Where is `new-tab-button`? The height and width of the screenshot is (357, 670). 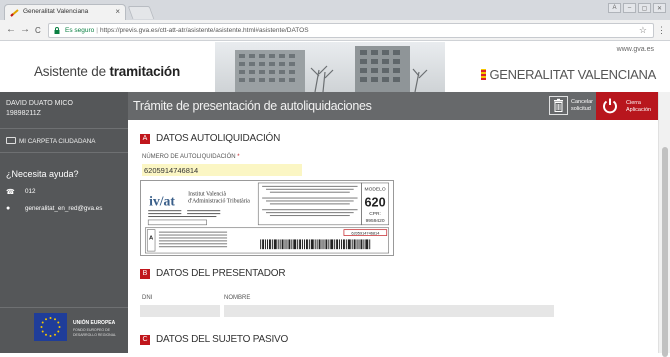
new-tab-button is located at coordinates (141, 12).